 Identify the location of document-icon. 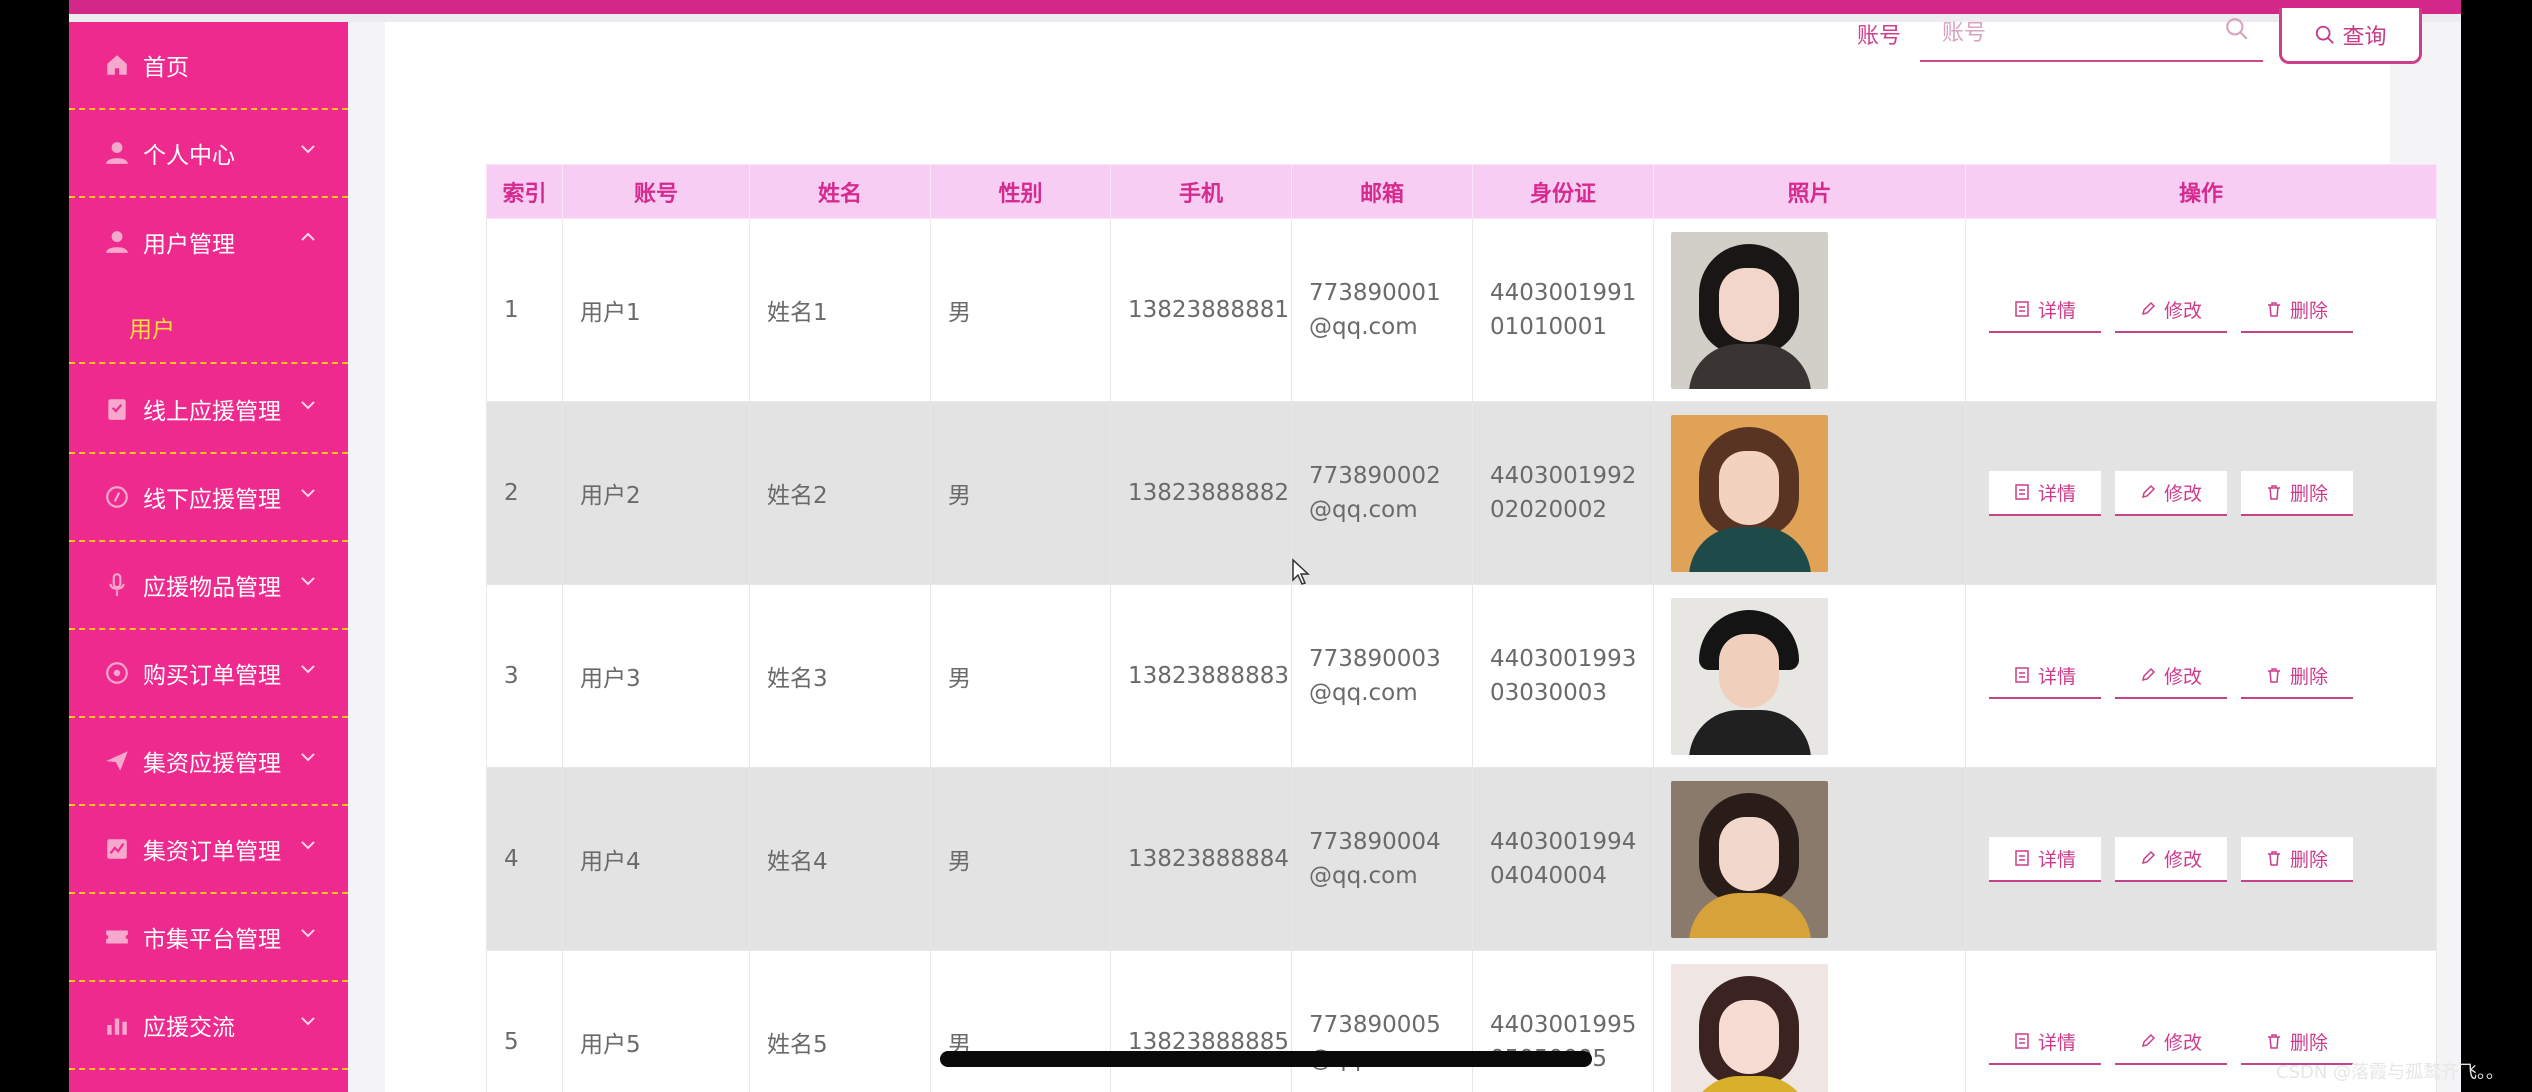
(2022, 1041).